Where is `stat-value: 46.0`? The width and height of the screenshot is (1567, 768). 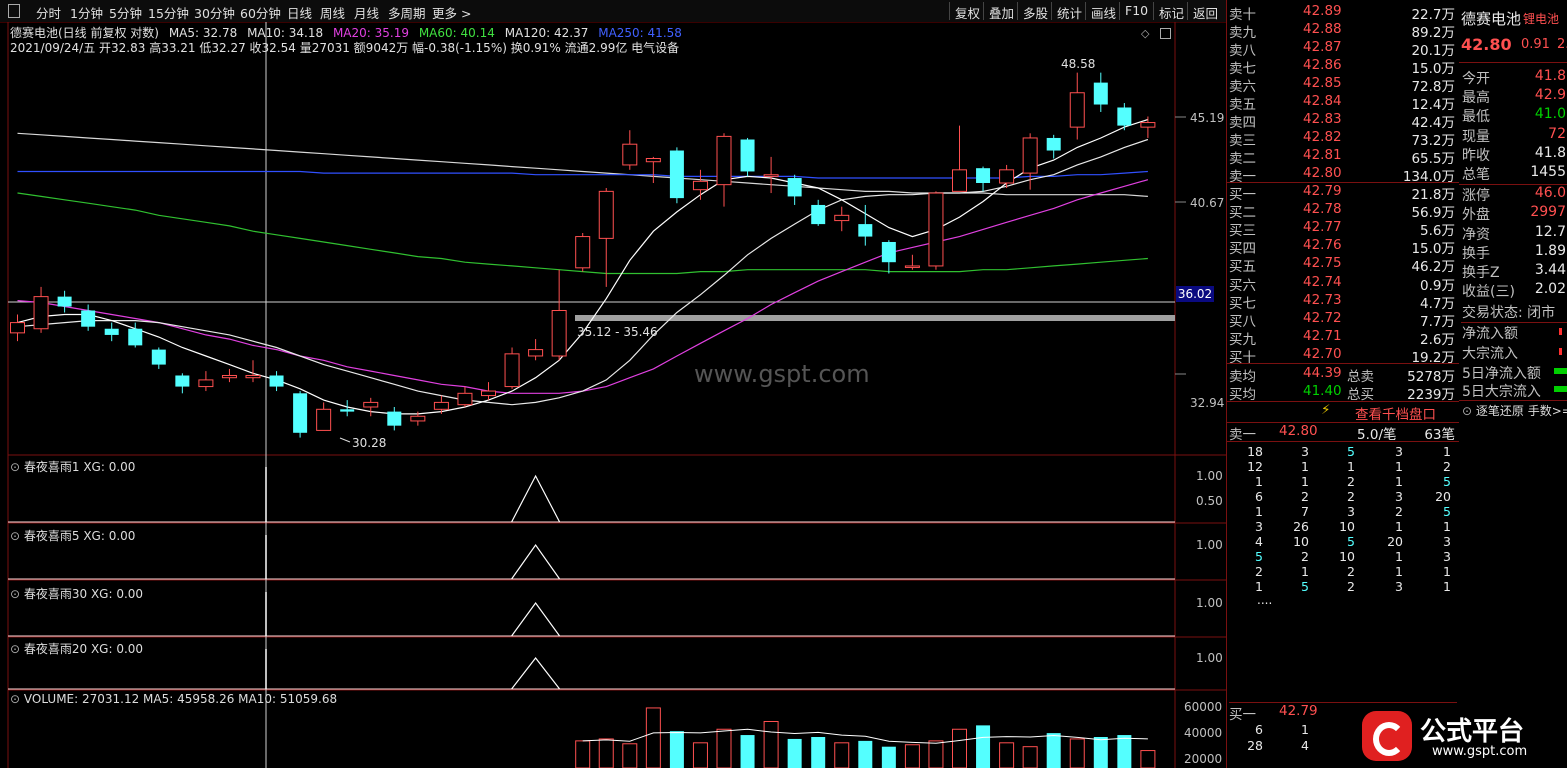
stat-value: 46.0 is located at coordinates (1550, 193).